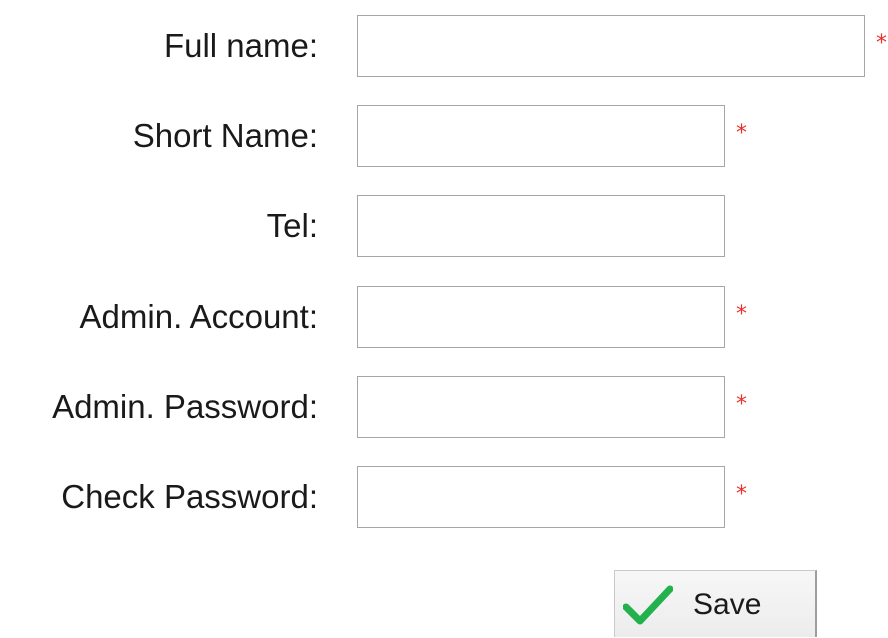 This screenshot has width=888, height=638. What do you see at coordinates (611, 46) in the screenshot?
I see `full-name-input` at bounding box center [611, 46].